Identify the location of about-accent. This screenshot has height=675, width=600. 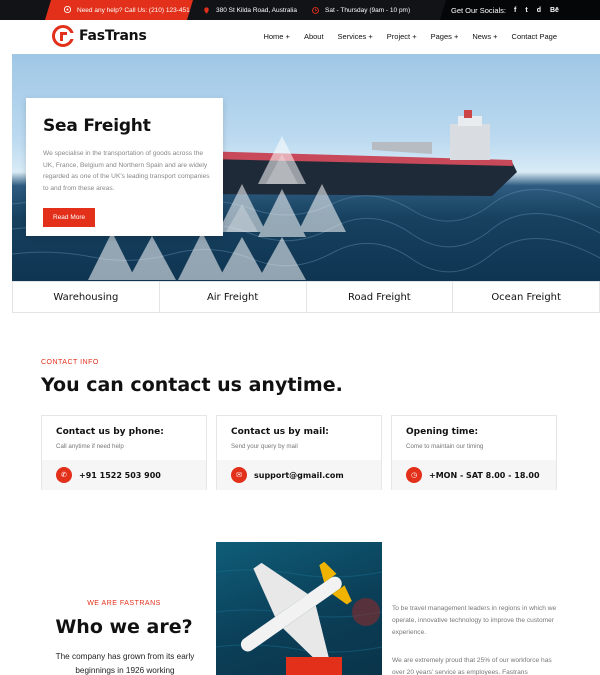
(314, 666).